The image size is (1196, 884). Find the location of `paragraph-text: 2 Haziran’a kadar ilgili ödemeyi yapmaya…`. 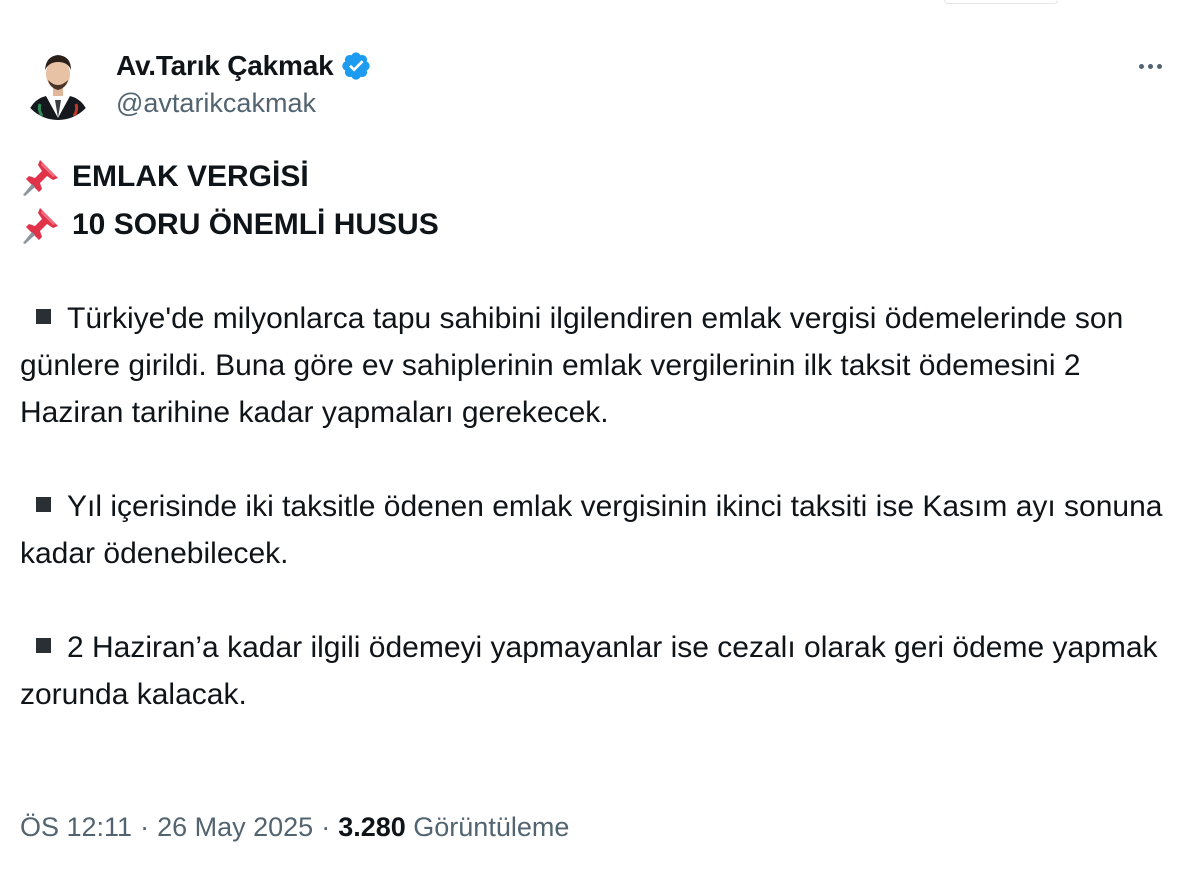

paragraph-text: 2 Haziran’a kadar ilgili ödemeyi yapmaya… is located at coordinates (589, 671).